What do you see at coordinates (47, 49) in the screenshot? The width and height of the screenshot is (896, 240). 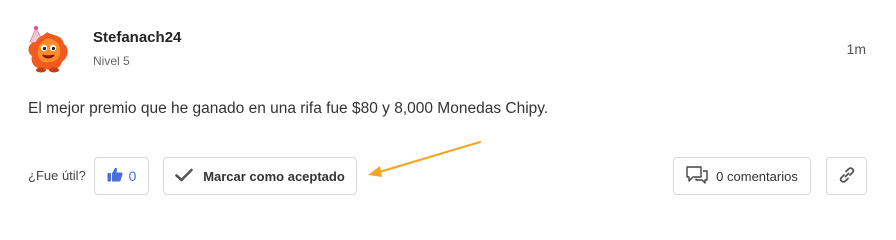 I see `avatar` at bounding box center [47, 49].